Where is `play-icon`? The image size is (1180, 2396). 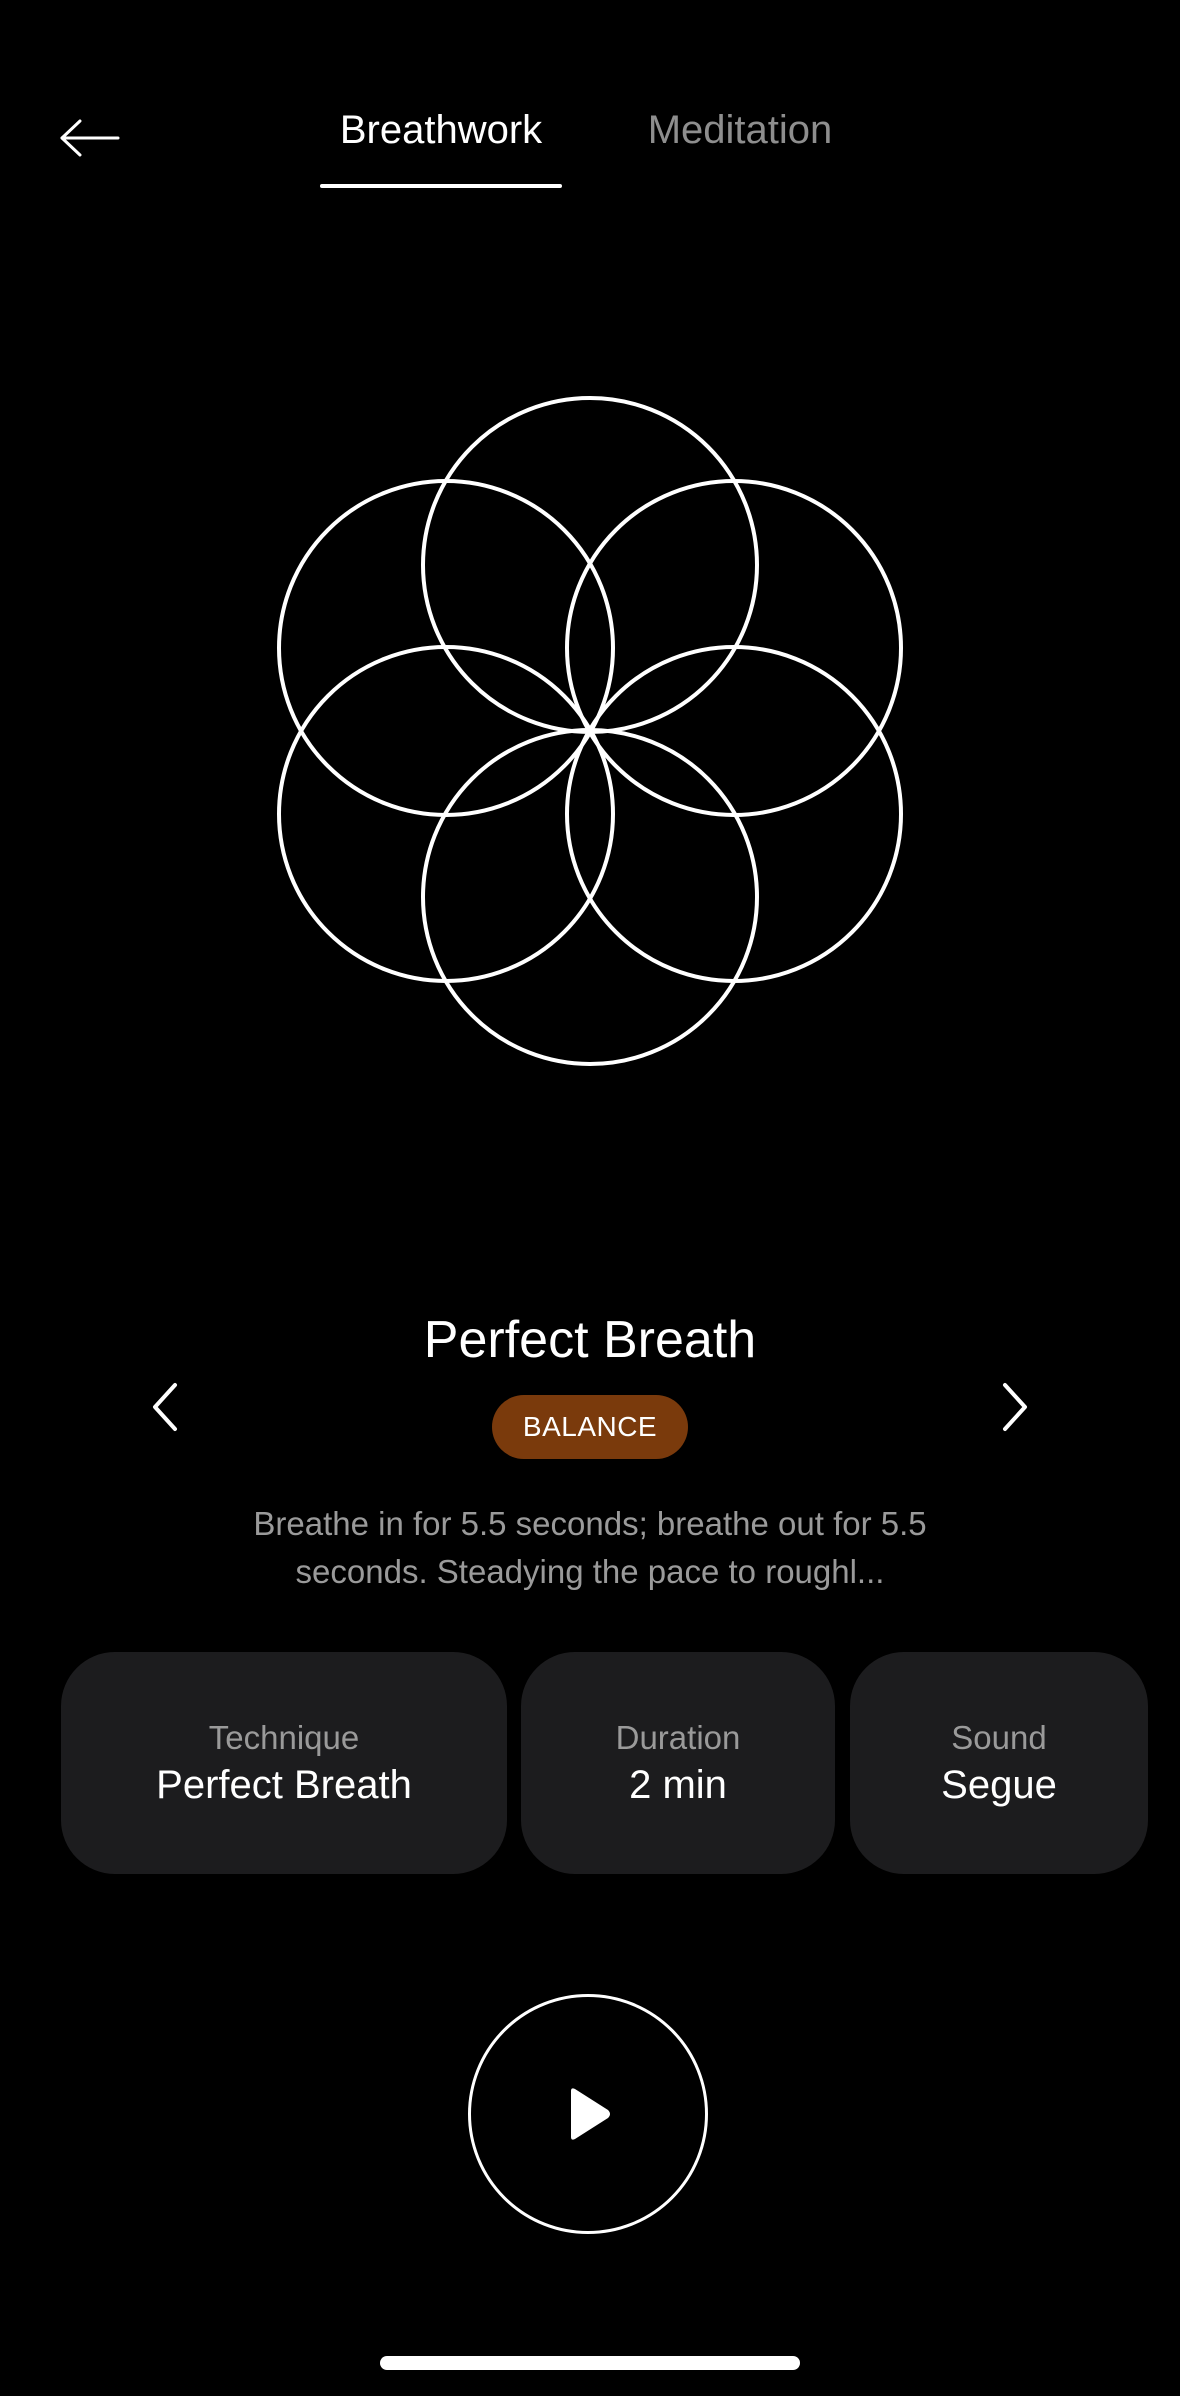 play-icon is located at coordinates (590, 2114).